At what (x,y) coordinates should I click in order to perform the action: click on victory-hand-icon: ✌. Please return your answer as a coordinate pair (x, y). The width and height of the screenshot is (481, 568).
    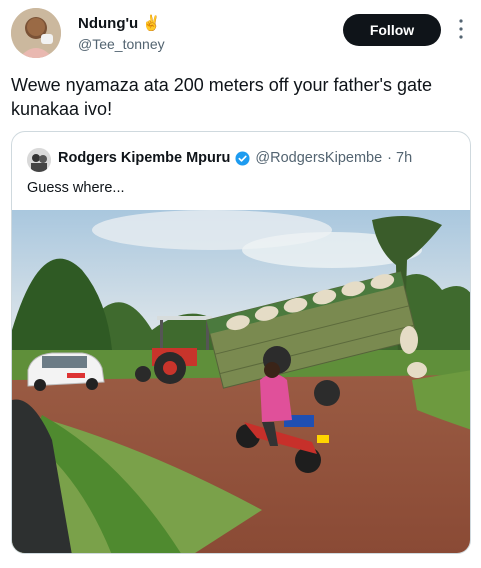
    Looking at the image, I should click on (151, 23).